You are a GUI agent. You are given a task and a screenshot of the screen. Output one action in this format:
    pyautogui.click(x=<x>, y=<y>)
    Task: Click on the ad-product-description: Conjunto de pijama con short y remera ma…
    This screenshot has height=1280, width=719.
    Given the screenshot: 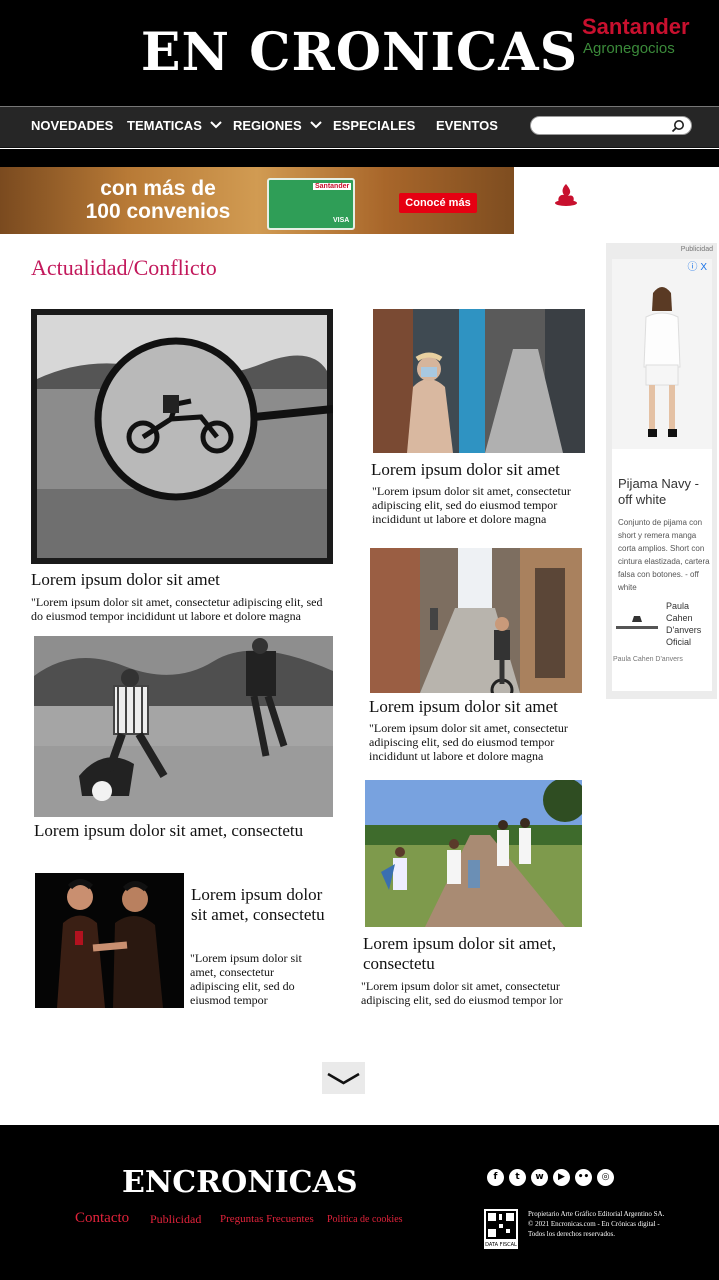 What is the action you would take?
    pyautogui.click(x=664, y=555)
    